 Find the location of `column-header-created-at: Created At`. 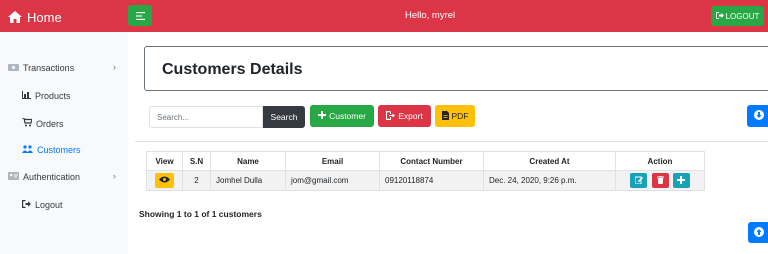

column-header-created-at: Created At is located at coordinates (549, 161).